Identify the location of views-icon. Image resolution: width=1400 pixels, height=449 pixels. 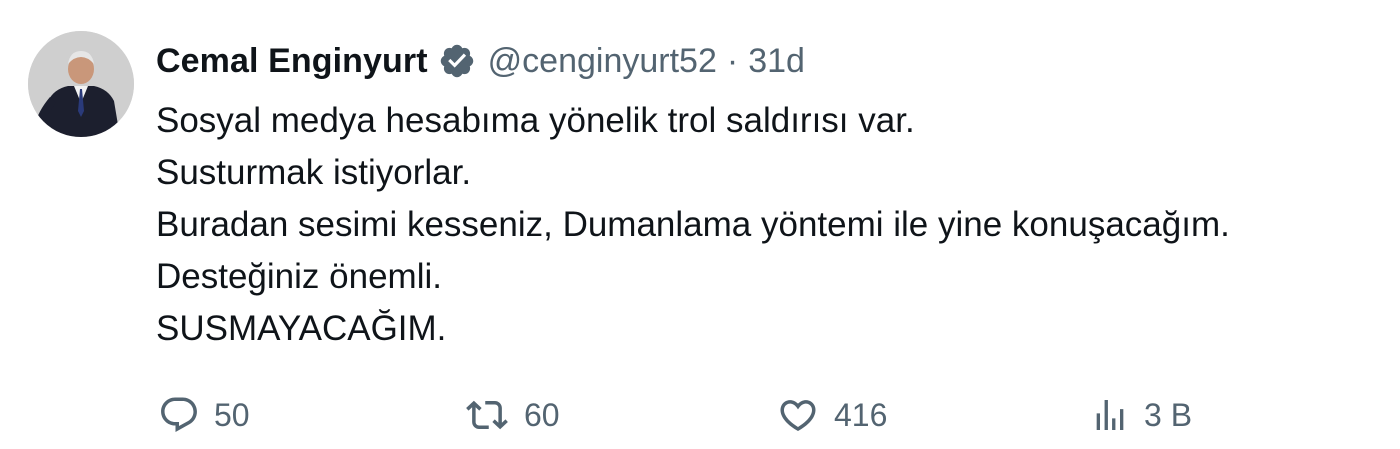
(1110, 415).